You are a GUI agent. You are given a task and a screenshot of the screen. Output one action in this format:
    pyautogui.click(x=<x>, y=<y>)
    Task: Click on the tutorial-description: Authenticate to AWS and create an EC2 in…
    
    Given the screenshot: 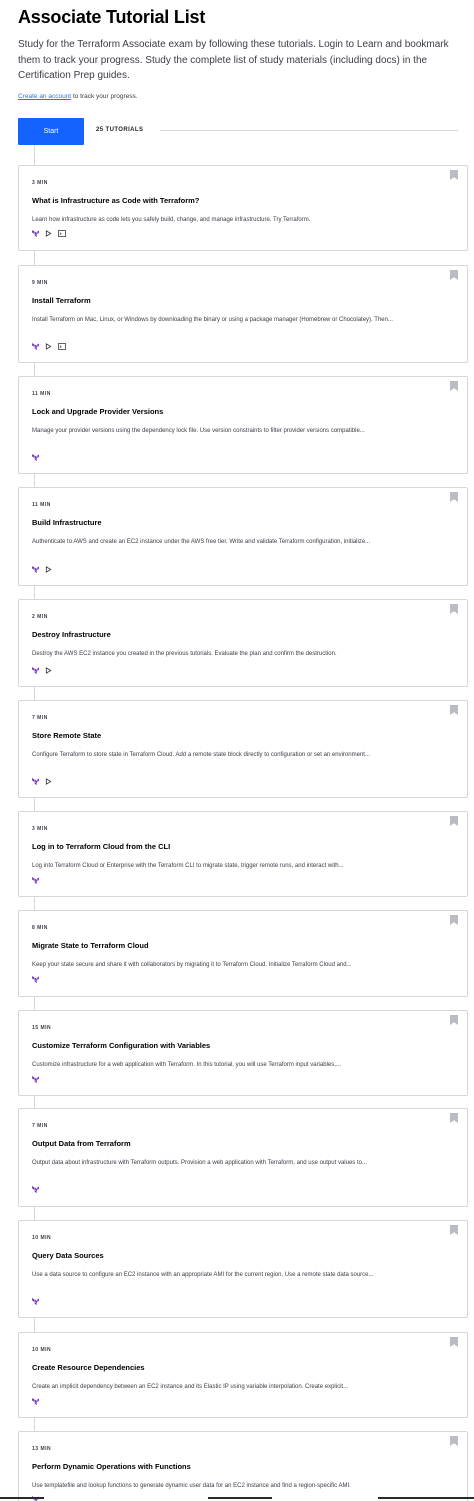 What is the action you would take?
    pyautogui.click(x=201, y=542)
    